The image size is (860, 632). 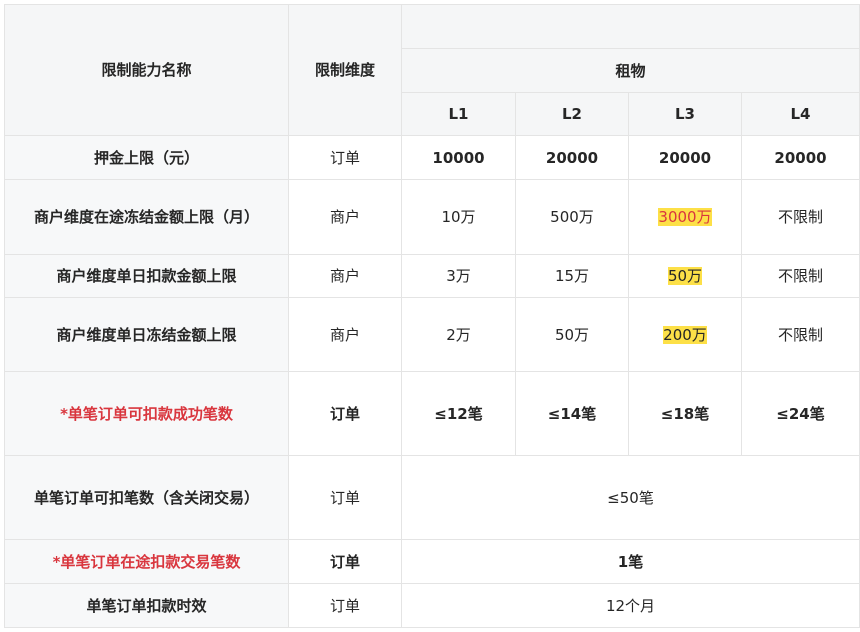 What do you see at coordinates (685, 413) in the screenshot?
I see `row-value-l3: ≤18笔` at bounding box center [685, 413].